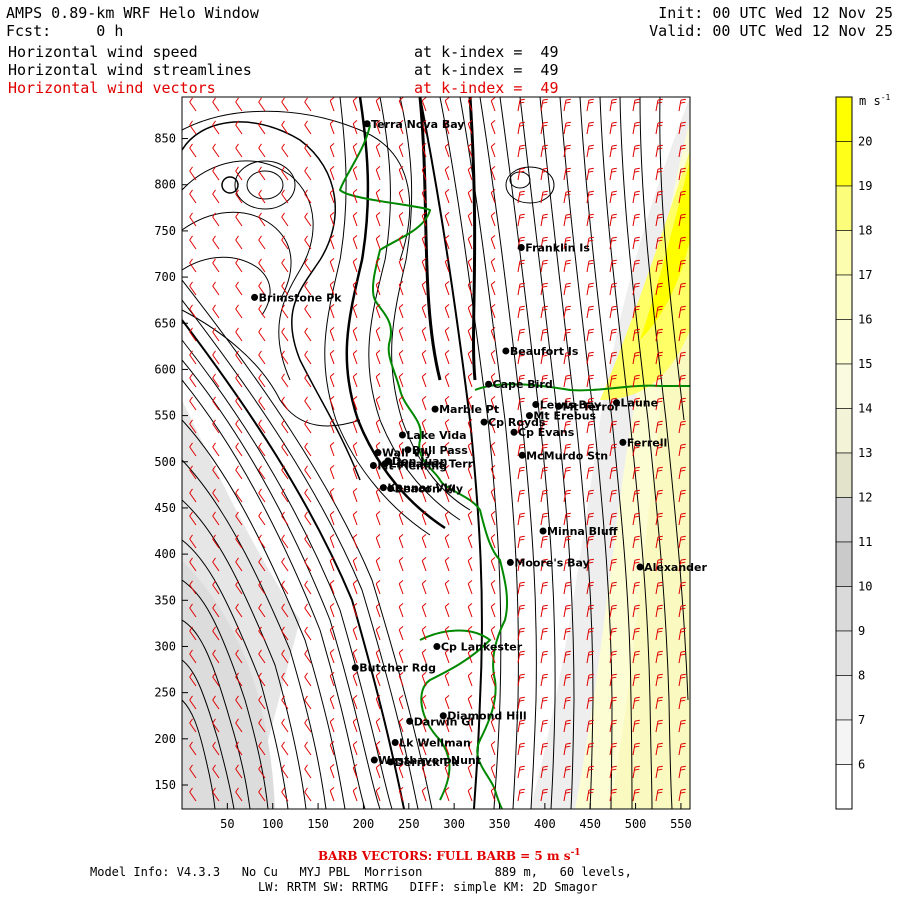 The width and height of the screenshot is (900, 900). What do you see at coordinates (865, 498) in the screenshot?
I see `colorbar-level: 12` at bounding box center [865, 498].